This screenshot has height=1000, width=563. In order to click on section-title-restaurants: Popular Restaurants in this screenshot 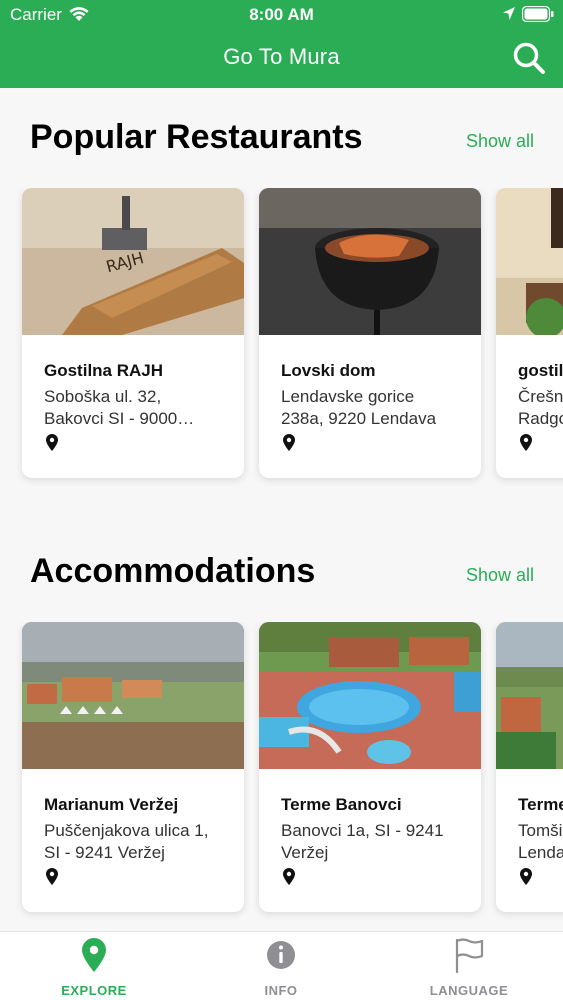, I will do `click(196, 137)`.